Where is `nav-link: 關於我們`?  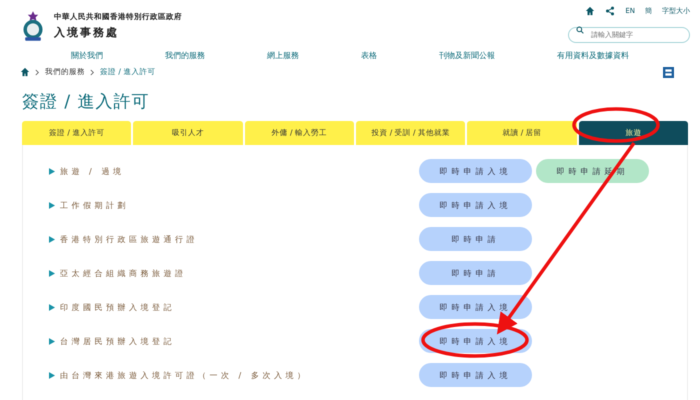 nav-link: 關於我們 is located at coordinates (87, 55).